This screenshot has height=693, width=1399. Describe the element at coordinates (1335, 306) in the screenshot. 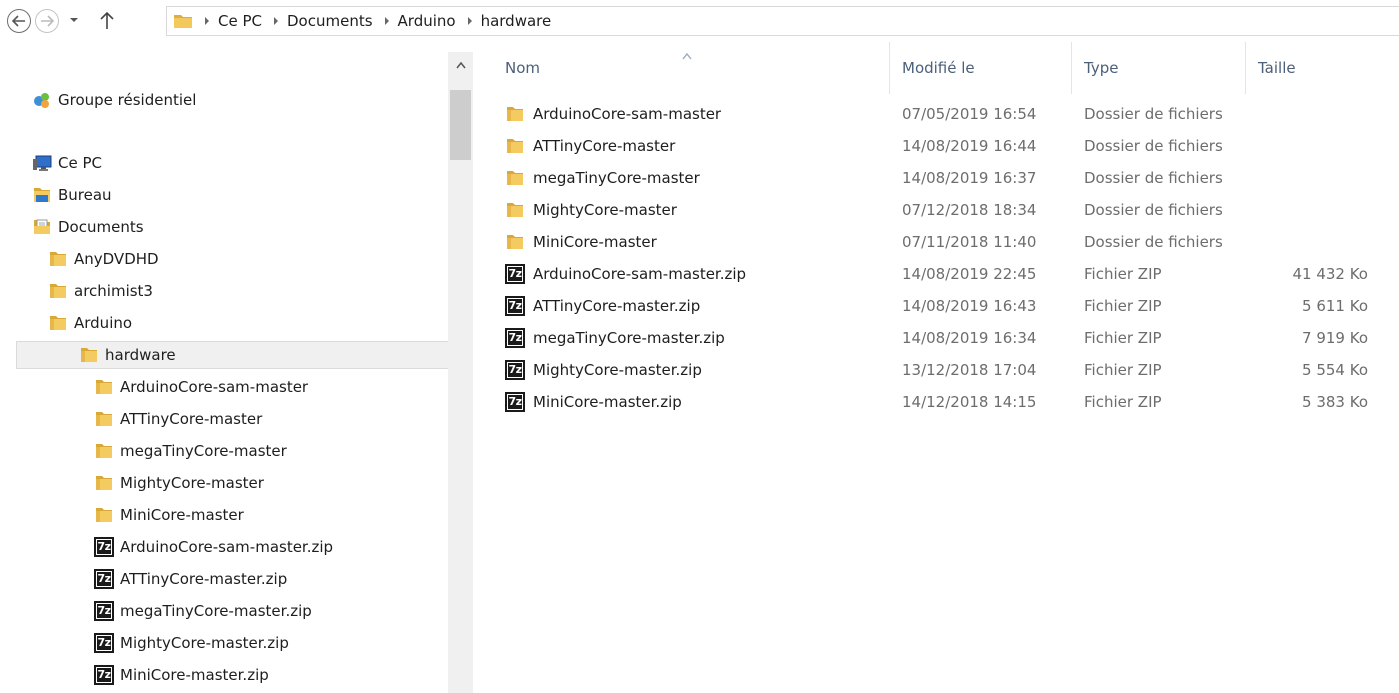

I see `file-size: 5 611 Ko` at that location.